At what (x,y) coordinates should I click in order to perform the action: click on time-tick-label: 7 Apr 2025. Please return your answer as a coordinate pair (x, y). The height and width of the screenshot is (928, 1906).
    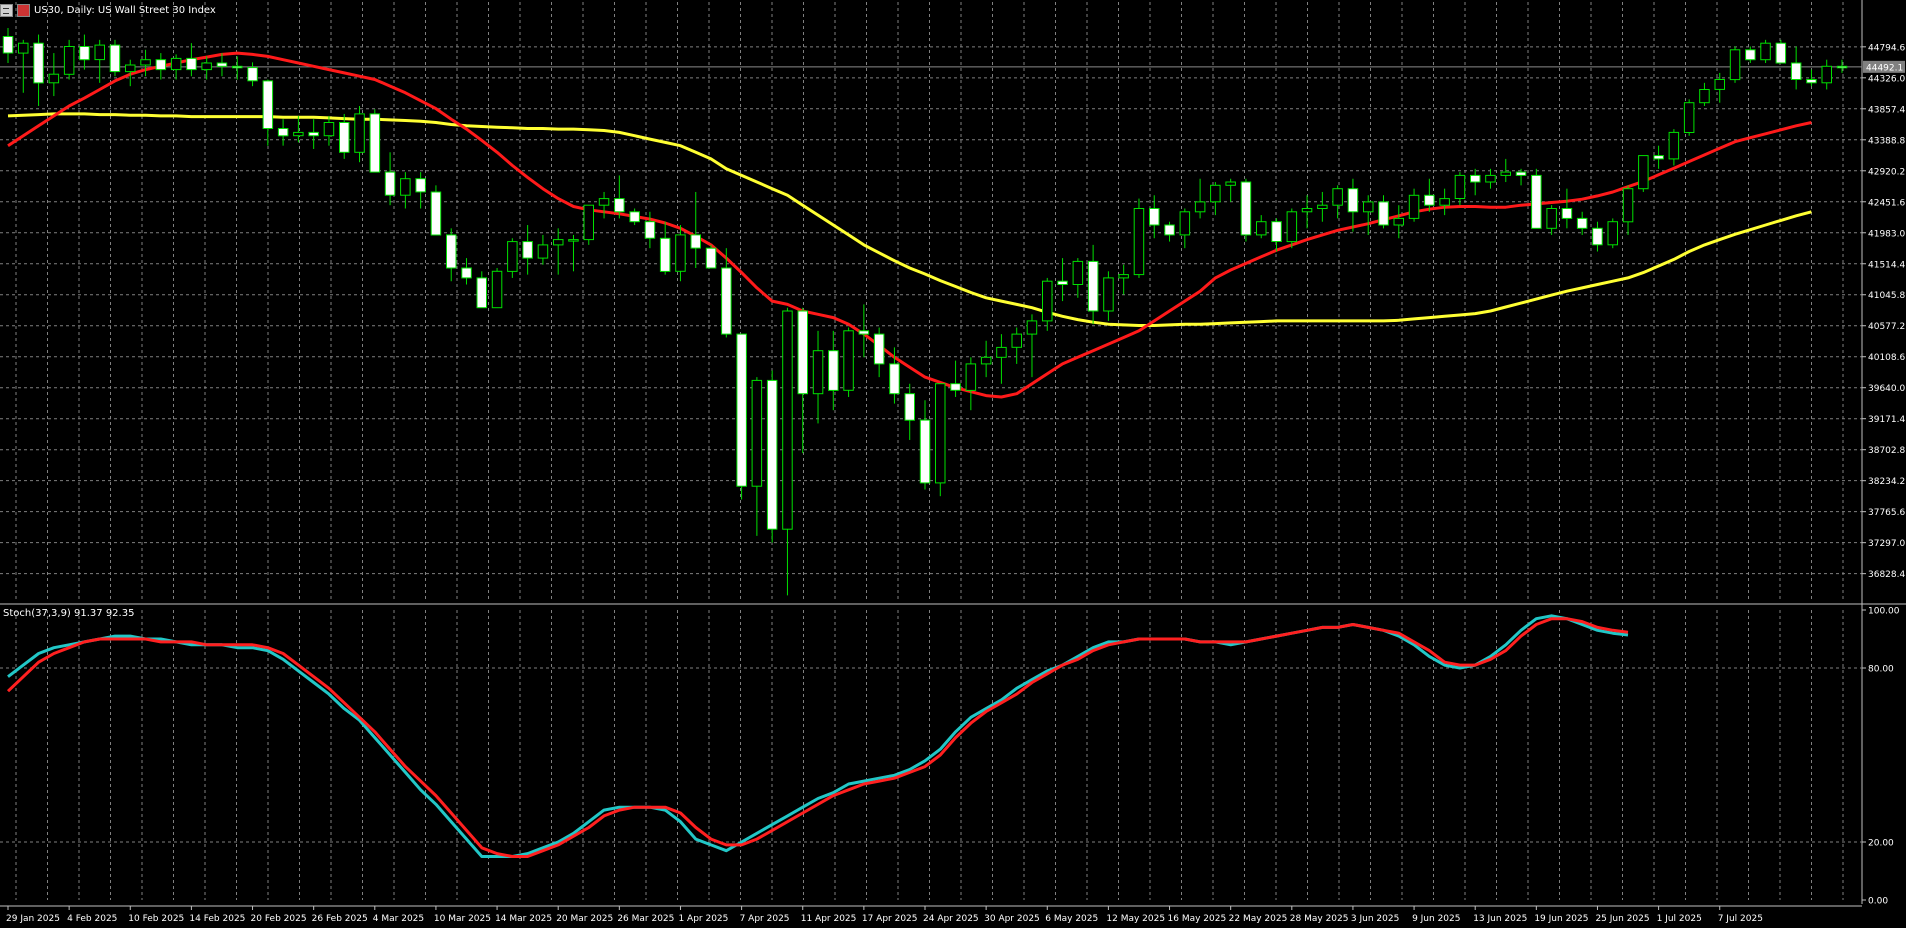
    Looking at the image, I should click on (765, 919).